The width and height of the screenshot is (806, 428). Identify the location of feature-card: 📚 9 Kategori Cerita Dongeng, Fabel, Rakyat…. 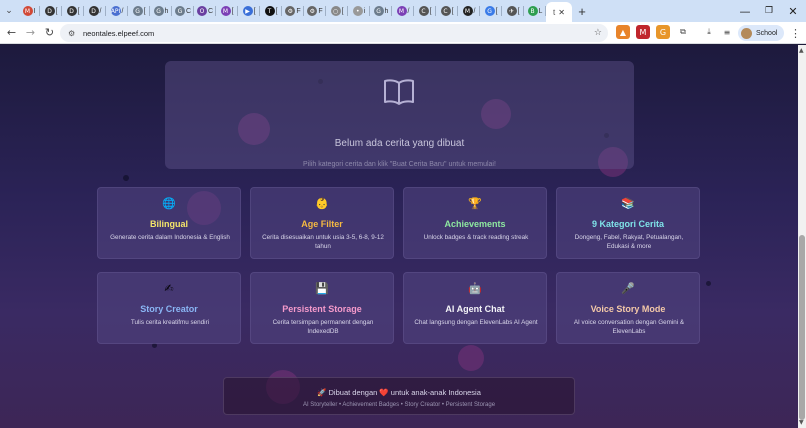
(628, 223).